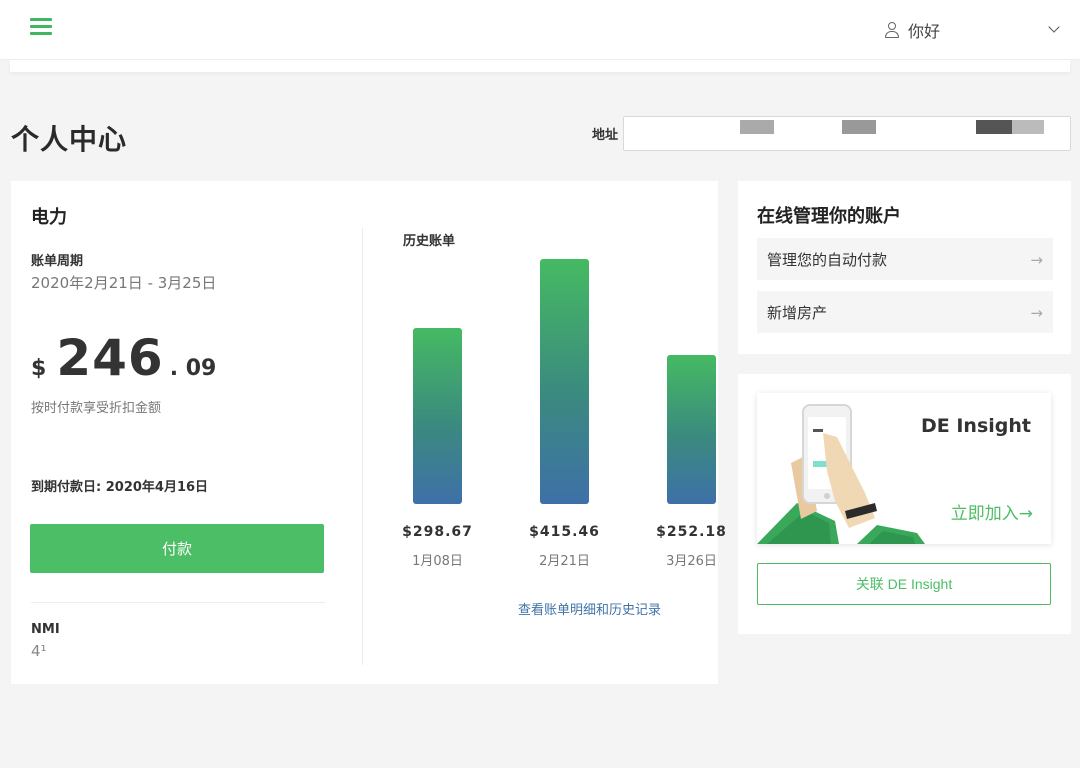  What do you see at coordinates (39, 651) in the screenshot?
I see `nmi-value: 4¹` at bounding box center [39, 651].